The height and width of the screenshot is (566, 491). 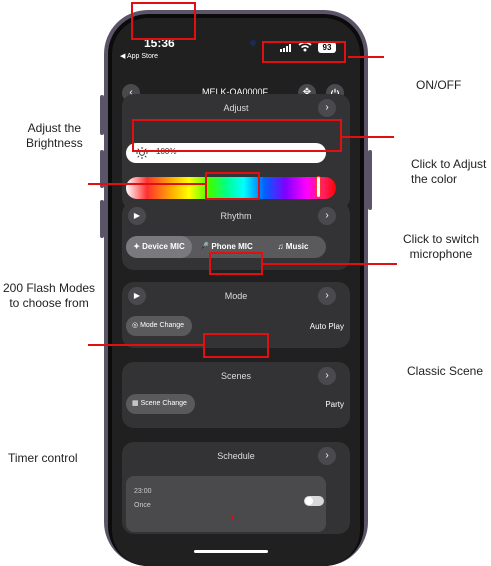 I want to click on mode-title: Mode, so click(x=236, y=296).